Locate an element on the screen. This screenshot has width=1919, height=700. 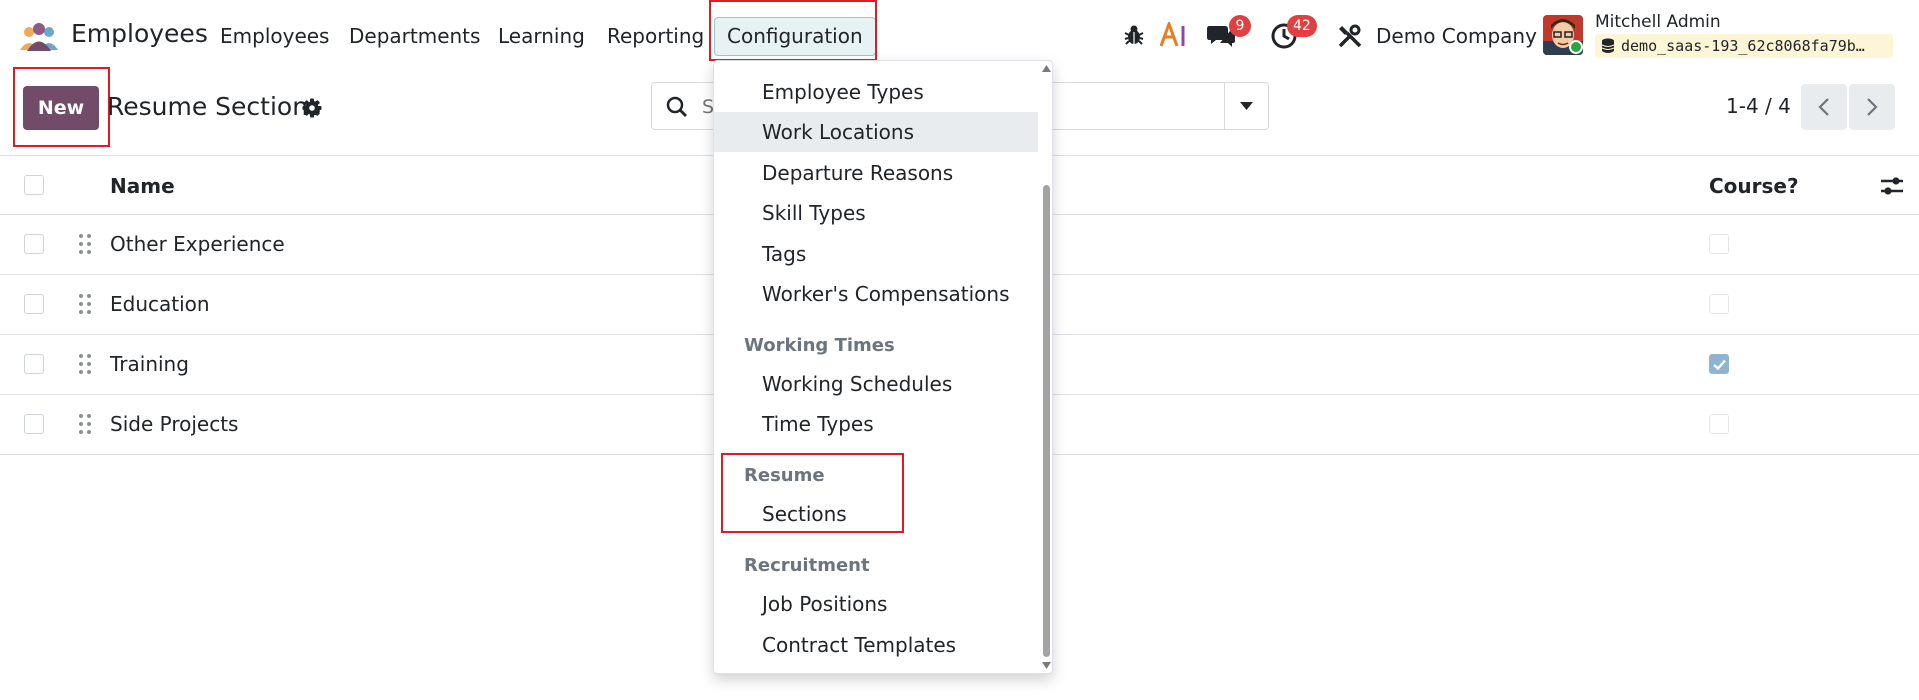
activities-count-badge: 42 is located at coordinates (1302, 26).